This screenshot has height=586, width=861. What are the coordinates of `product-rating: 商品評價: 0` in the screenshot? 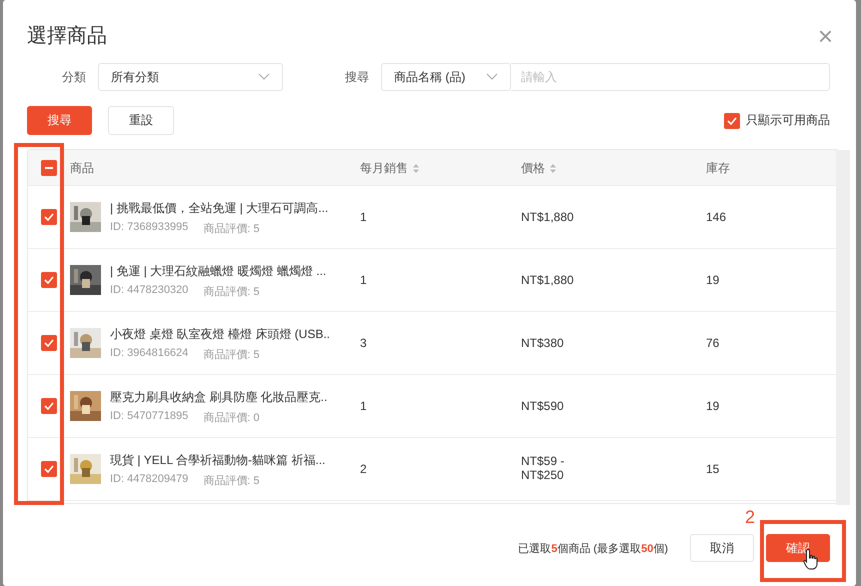 It's located at (231, 417).